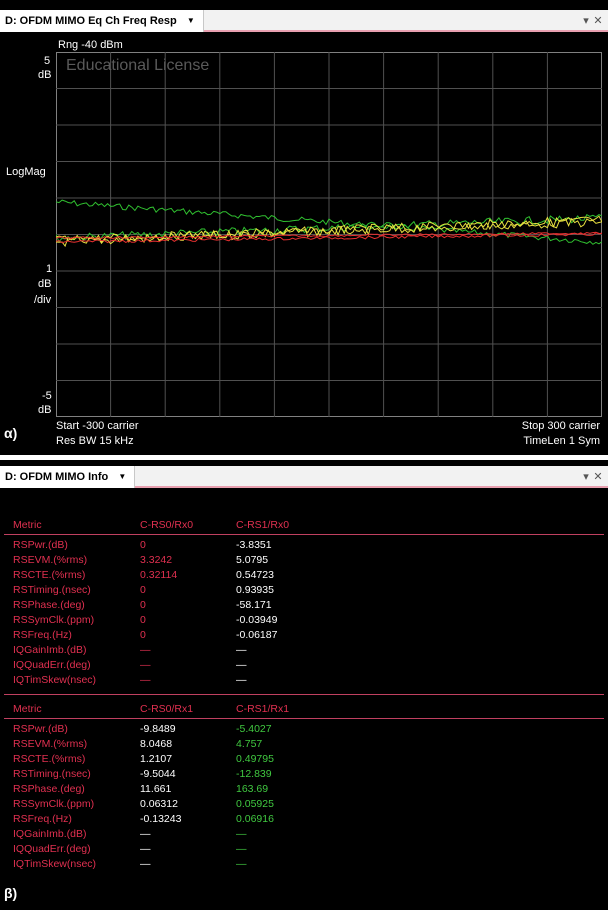  Describe the element at coordinates (47, 61) in the screenshot. I see `y-top-value: 5` at that location.